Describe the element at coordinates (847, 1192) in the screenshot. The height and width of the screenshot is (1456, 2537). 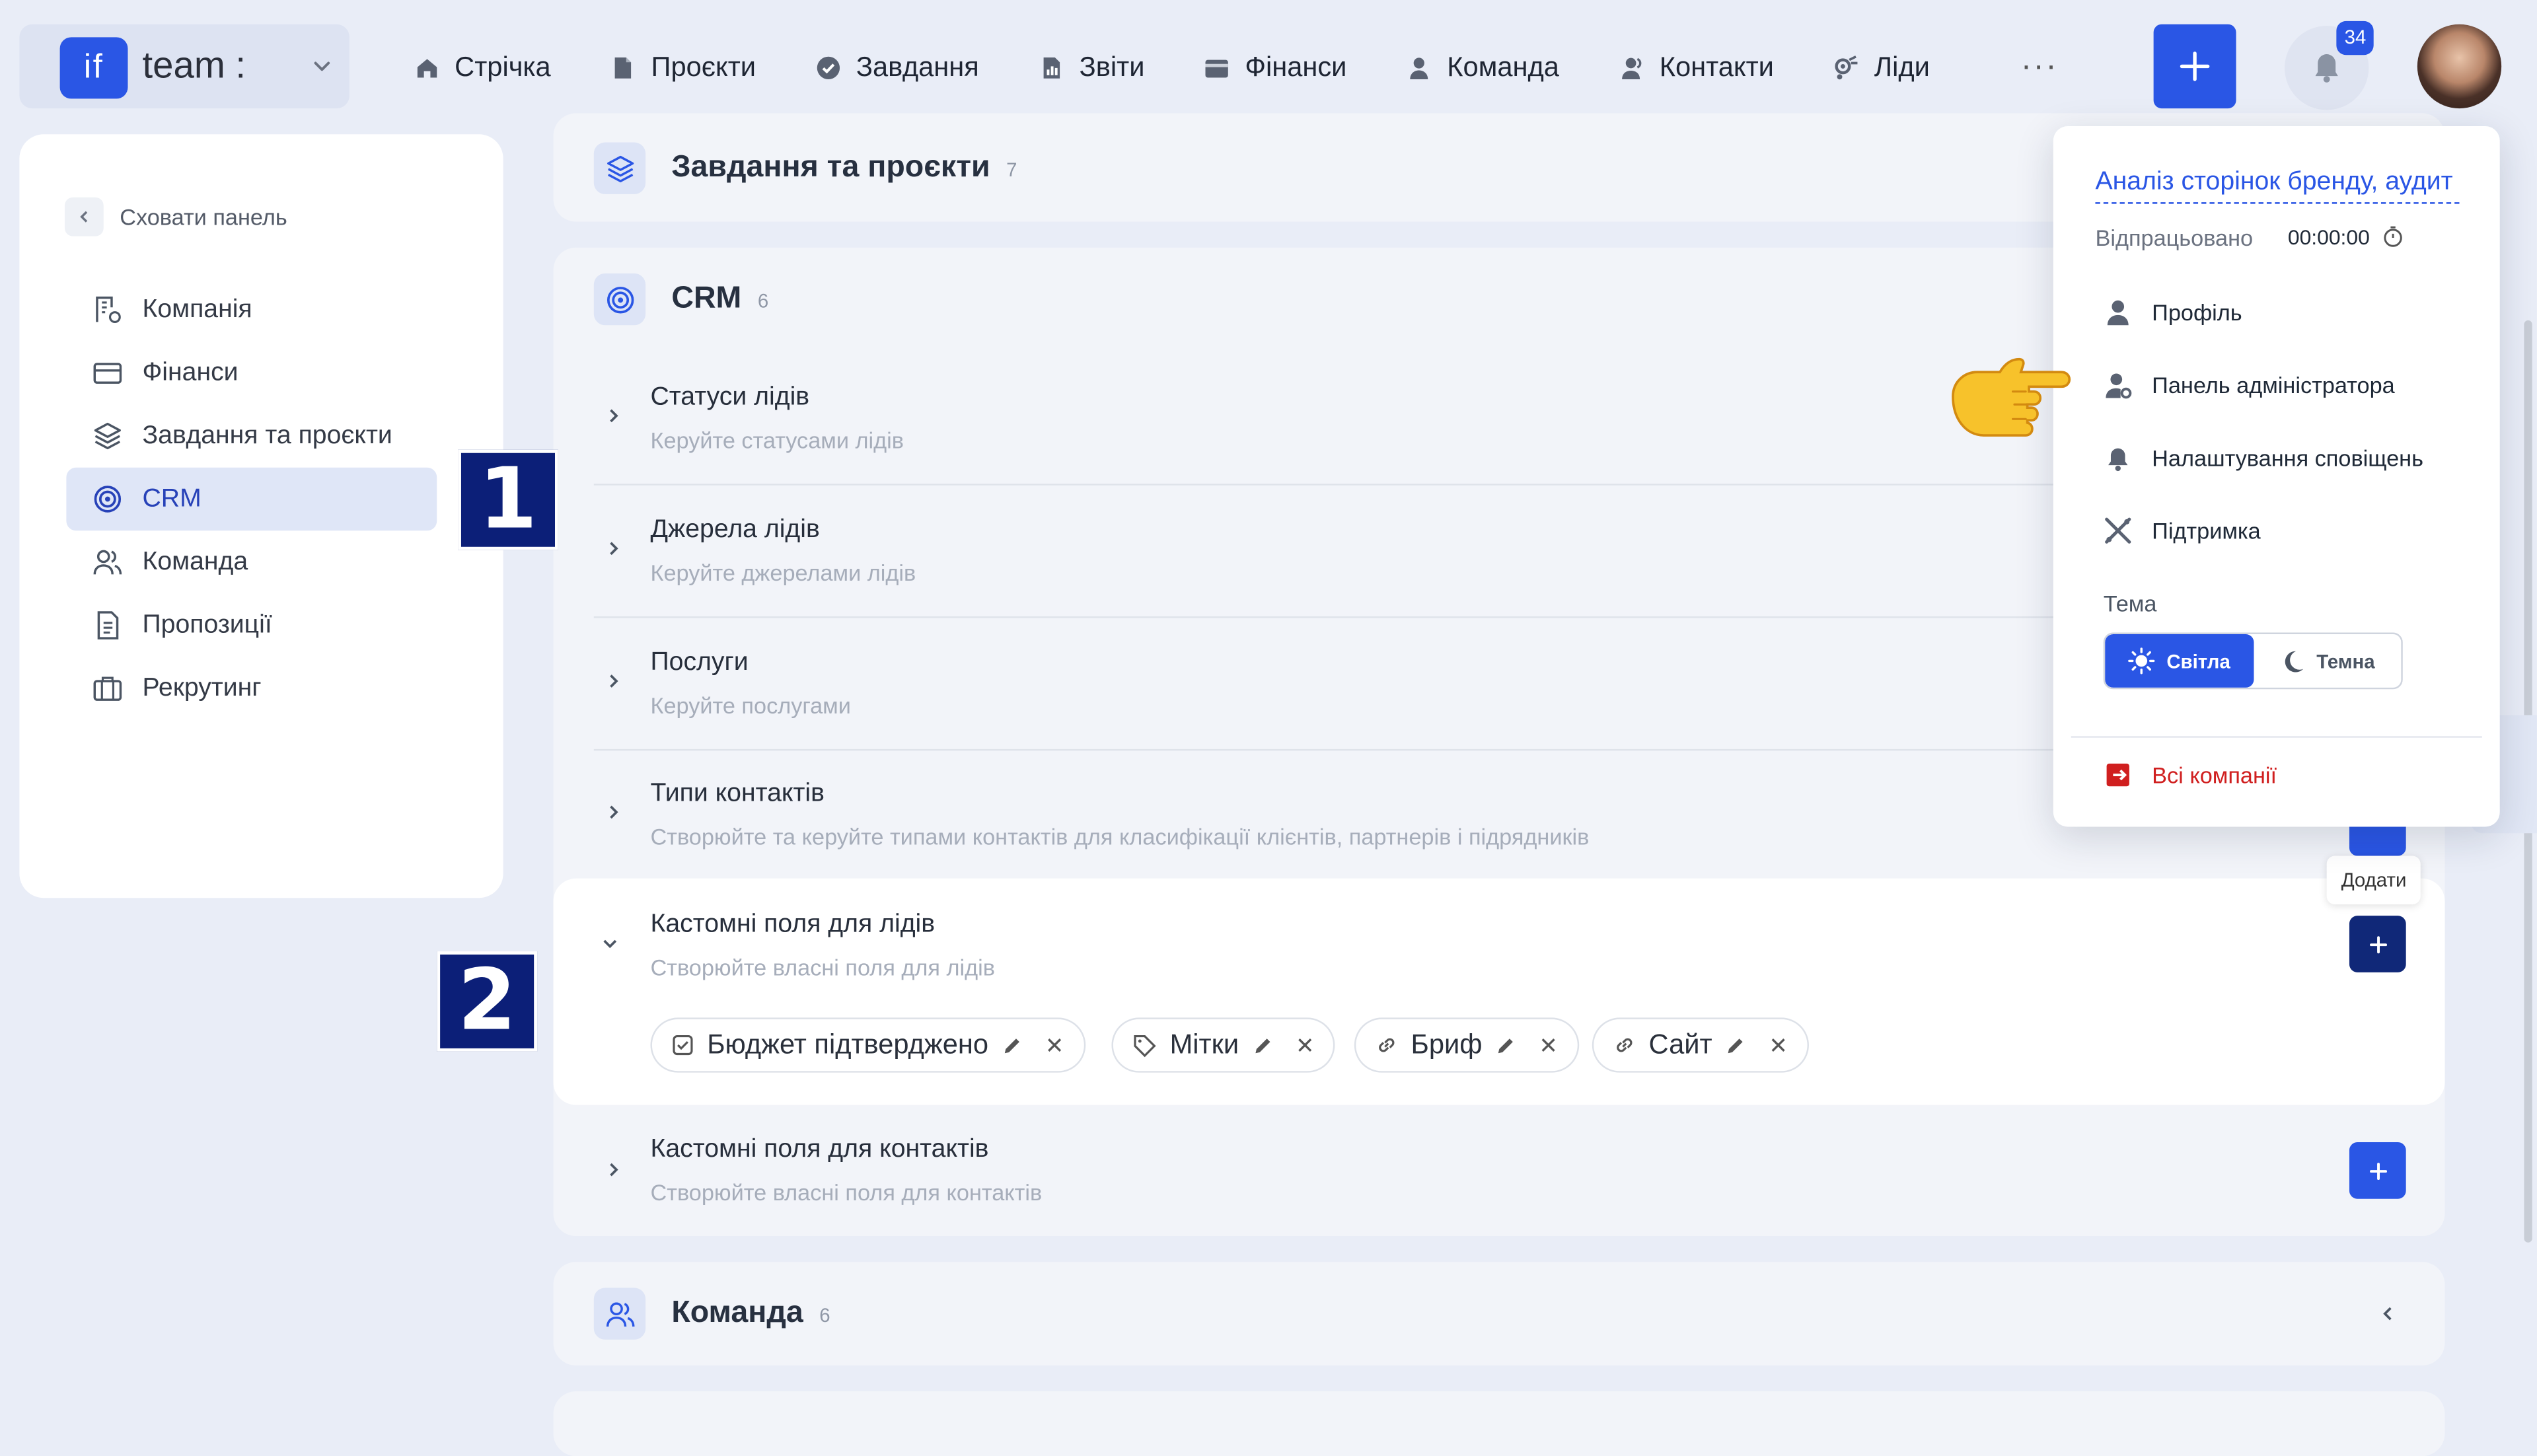
I see `row-subtitle: Створюйте власні поля для контактів` at that location.